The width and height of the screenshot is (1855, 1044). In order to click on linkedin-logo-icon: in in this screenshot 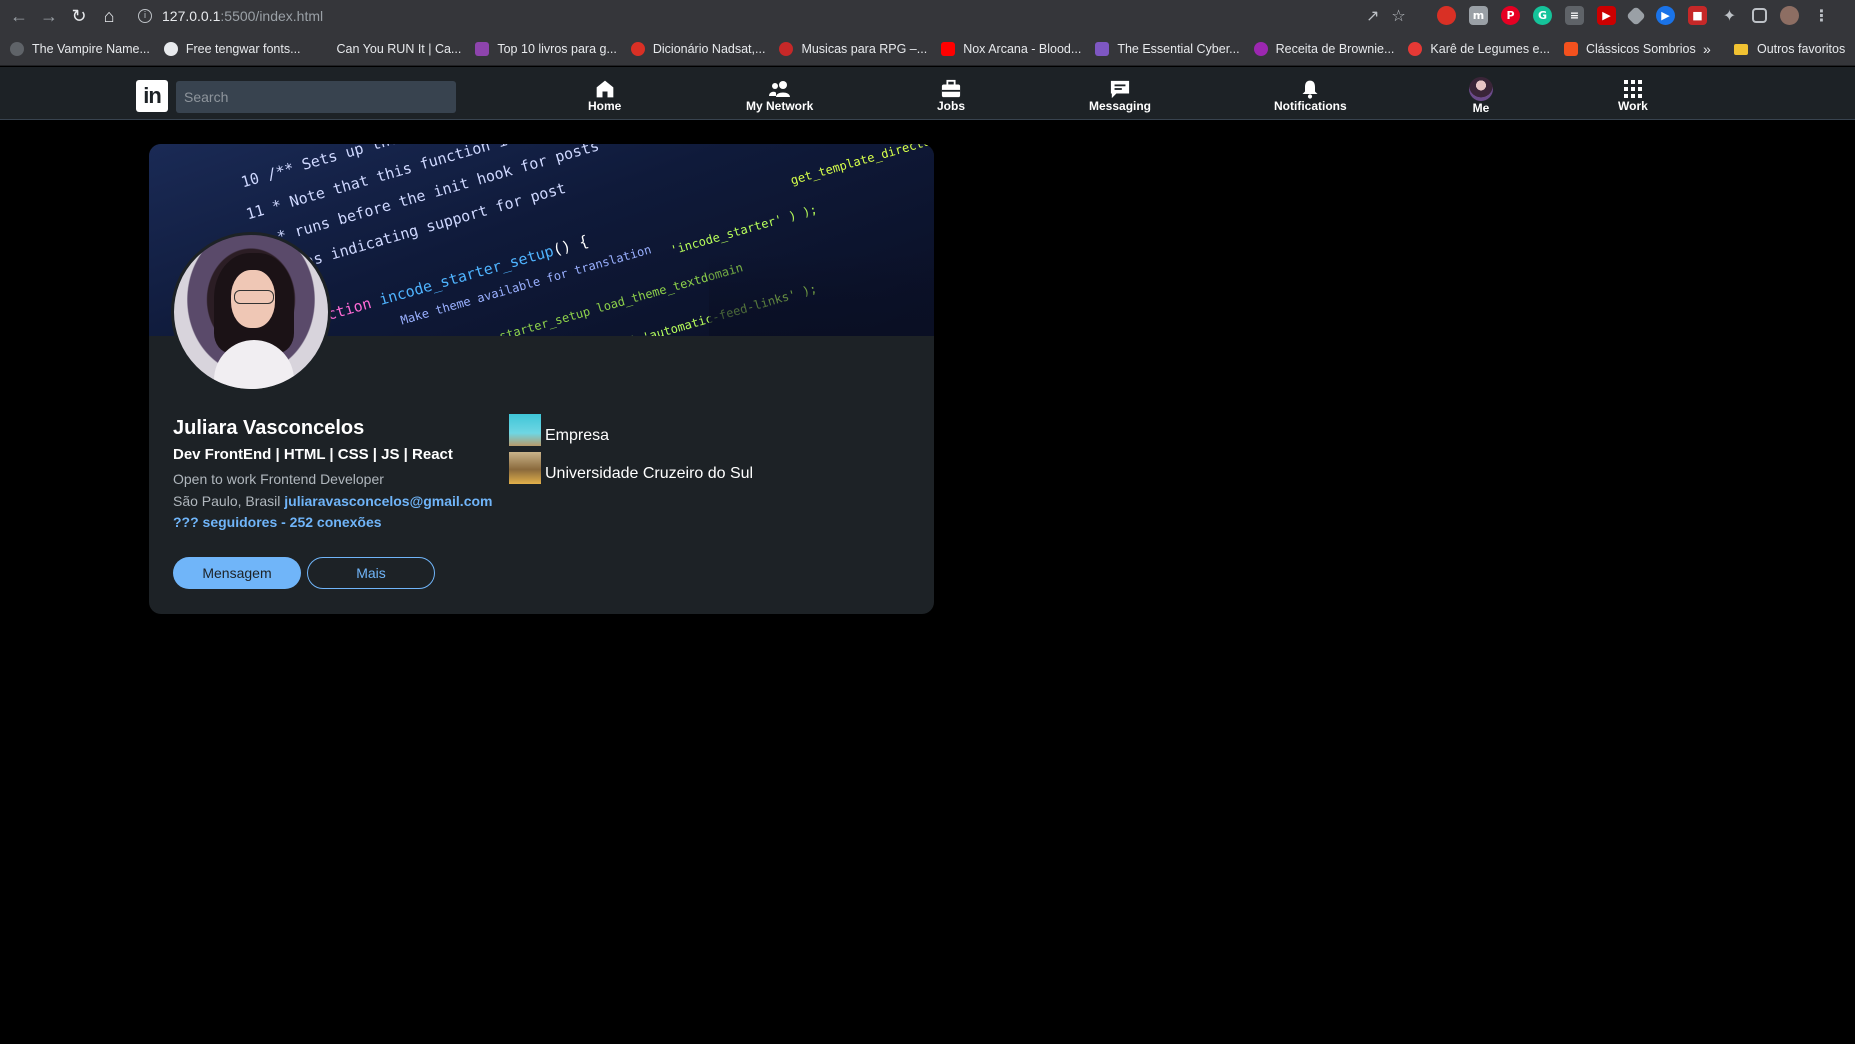, I will do `click(152, 96)`.